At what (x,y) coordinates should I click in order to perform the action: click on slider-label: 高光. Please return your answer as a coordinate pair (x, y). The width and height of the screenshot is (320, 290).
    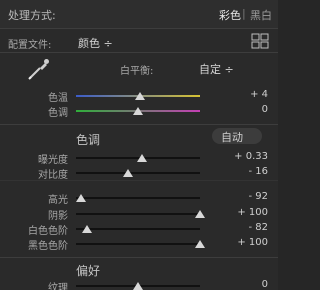
    Looking at the image, I should click on (58, 200).